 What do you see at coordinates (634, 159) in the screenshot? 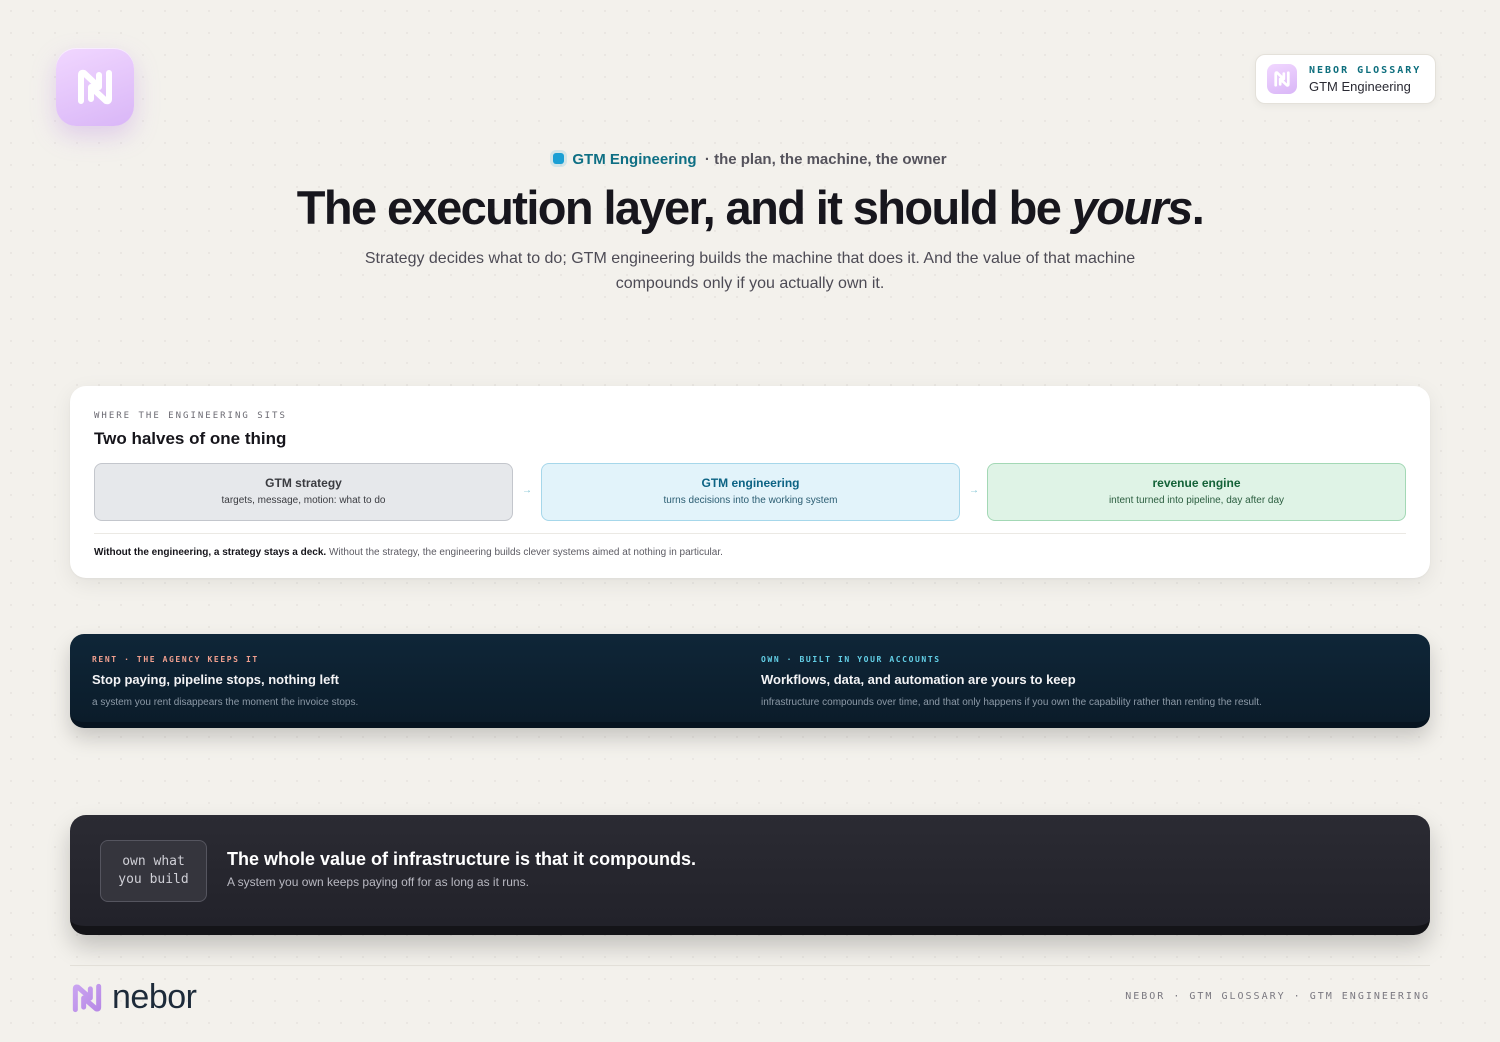
I see `eyebrow-label: GTM Engineering` at bounding box center [634, 159].